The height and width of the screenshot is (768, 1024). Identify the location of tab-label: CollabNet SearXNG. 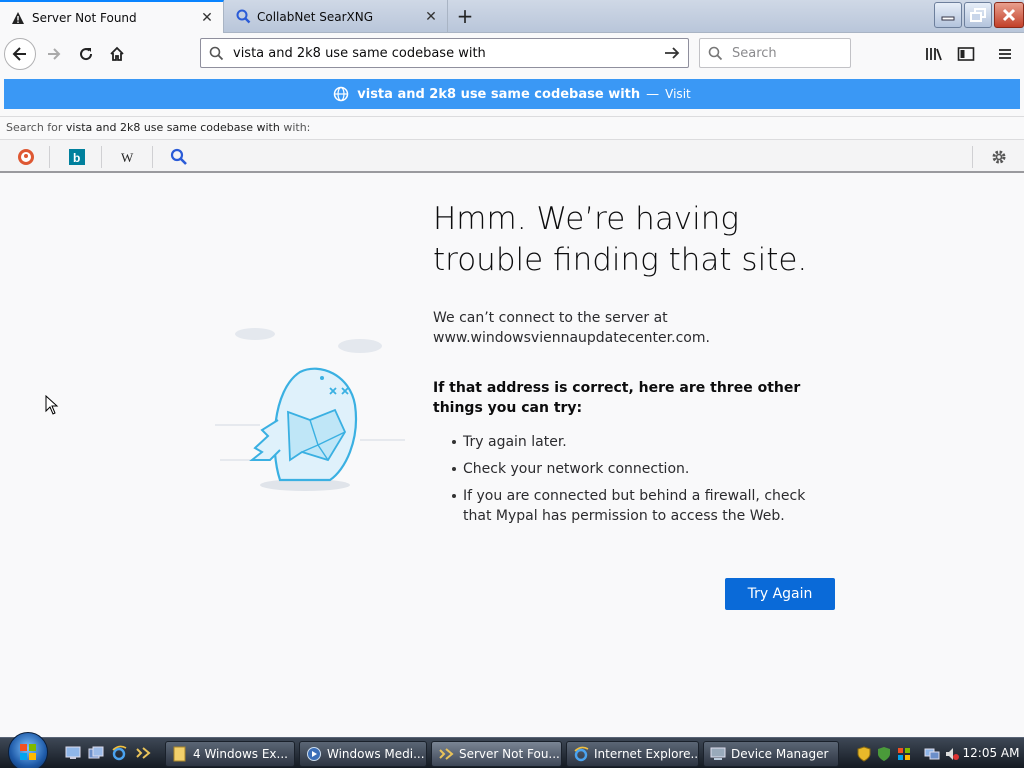
(315, 16).